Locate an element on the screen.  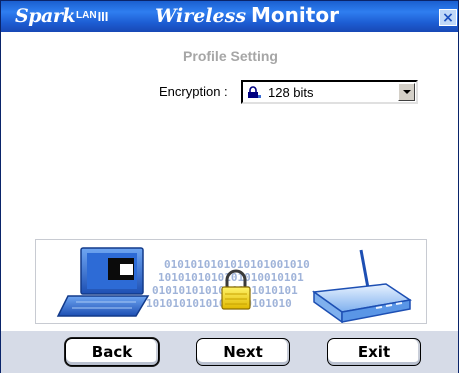
router-icon is located at coordinates (361, 286).